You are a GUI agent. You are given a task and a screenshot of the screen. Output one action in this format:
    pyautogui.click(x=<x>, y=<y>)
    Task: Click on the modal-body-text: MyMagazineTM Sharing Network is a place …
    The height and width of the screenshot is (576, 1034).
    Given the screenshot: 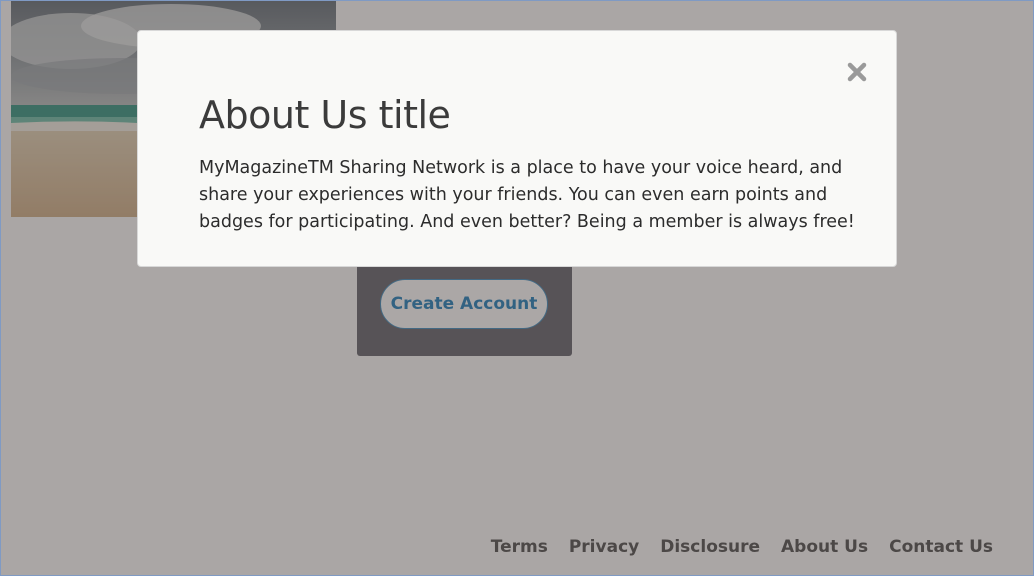 What is the action you would take?
    pyautogui.click(x=527, y=195)
    